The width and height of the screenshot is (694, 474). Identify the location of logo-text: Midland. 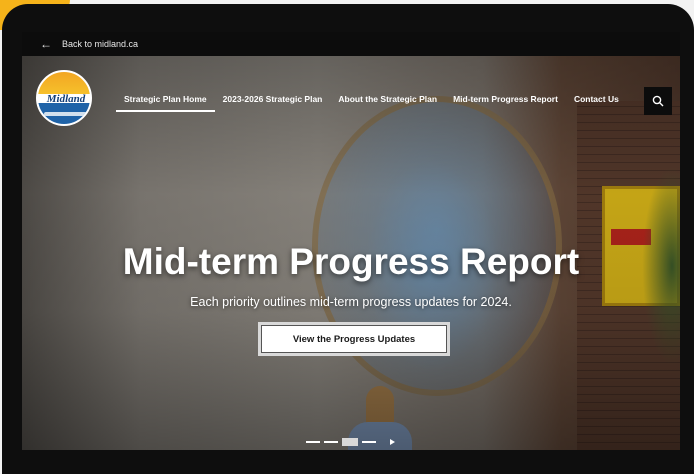
(66, 99).